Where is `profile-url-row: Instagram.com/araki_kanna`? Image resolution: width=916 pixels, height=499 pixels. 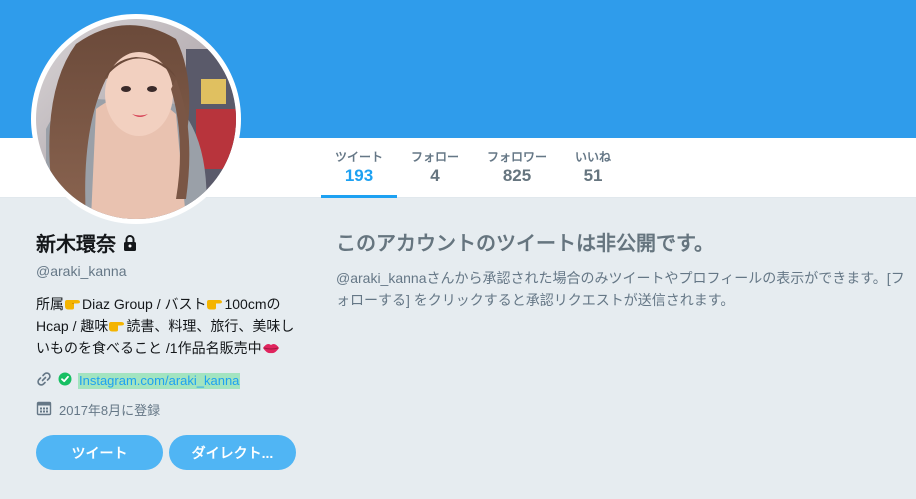
profile-url-row: Instagram.com/araki_kanna is located at coordinates (171, 381).